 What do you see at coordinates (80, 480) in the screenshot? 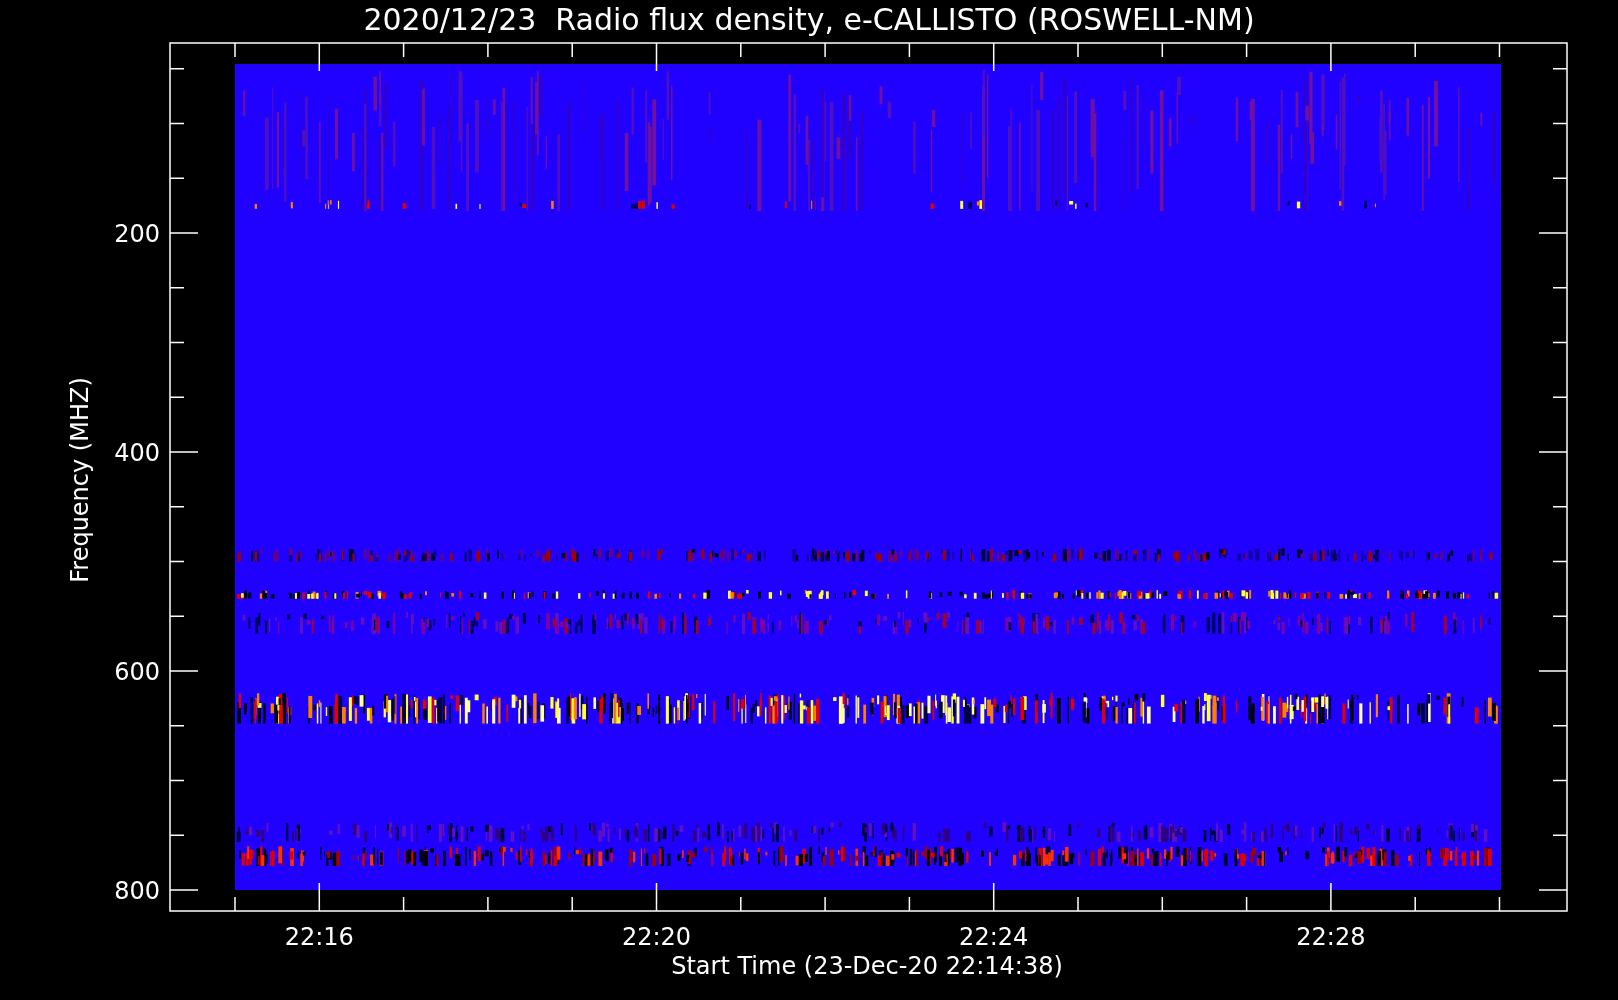
I see `y-axis-label: Frequency (MHZ)` at bounding box center [80, 480].